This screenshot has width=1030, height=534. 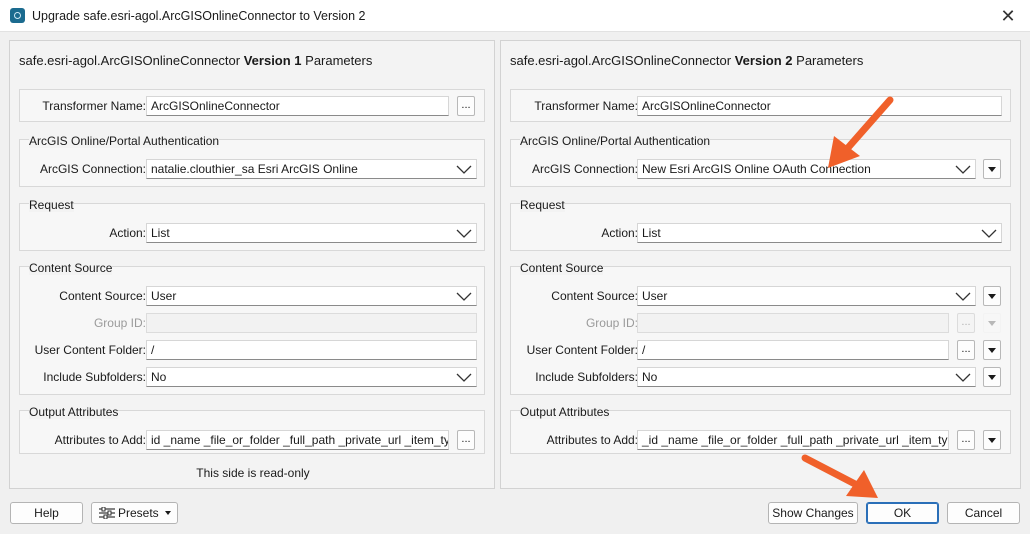 What do you see at coordinates (17, 15) in the screenshot?
I see `app-icon` at bounding box center [17, 15].